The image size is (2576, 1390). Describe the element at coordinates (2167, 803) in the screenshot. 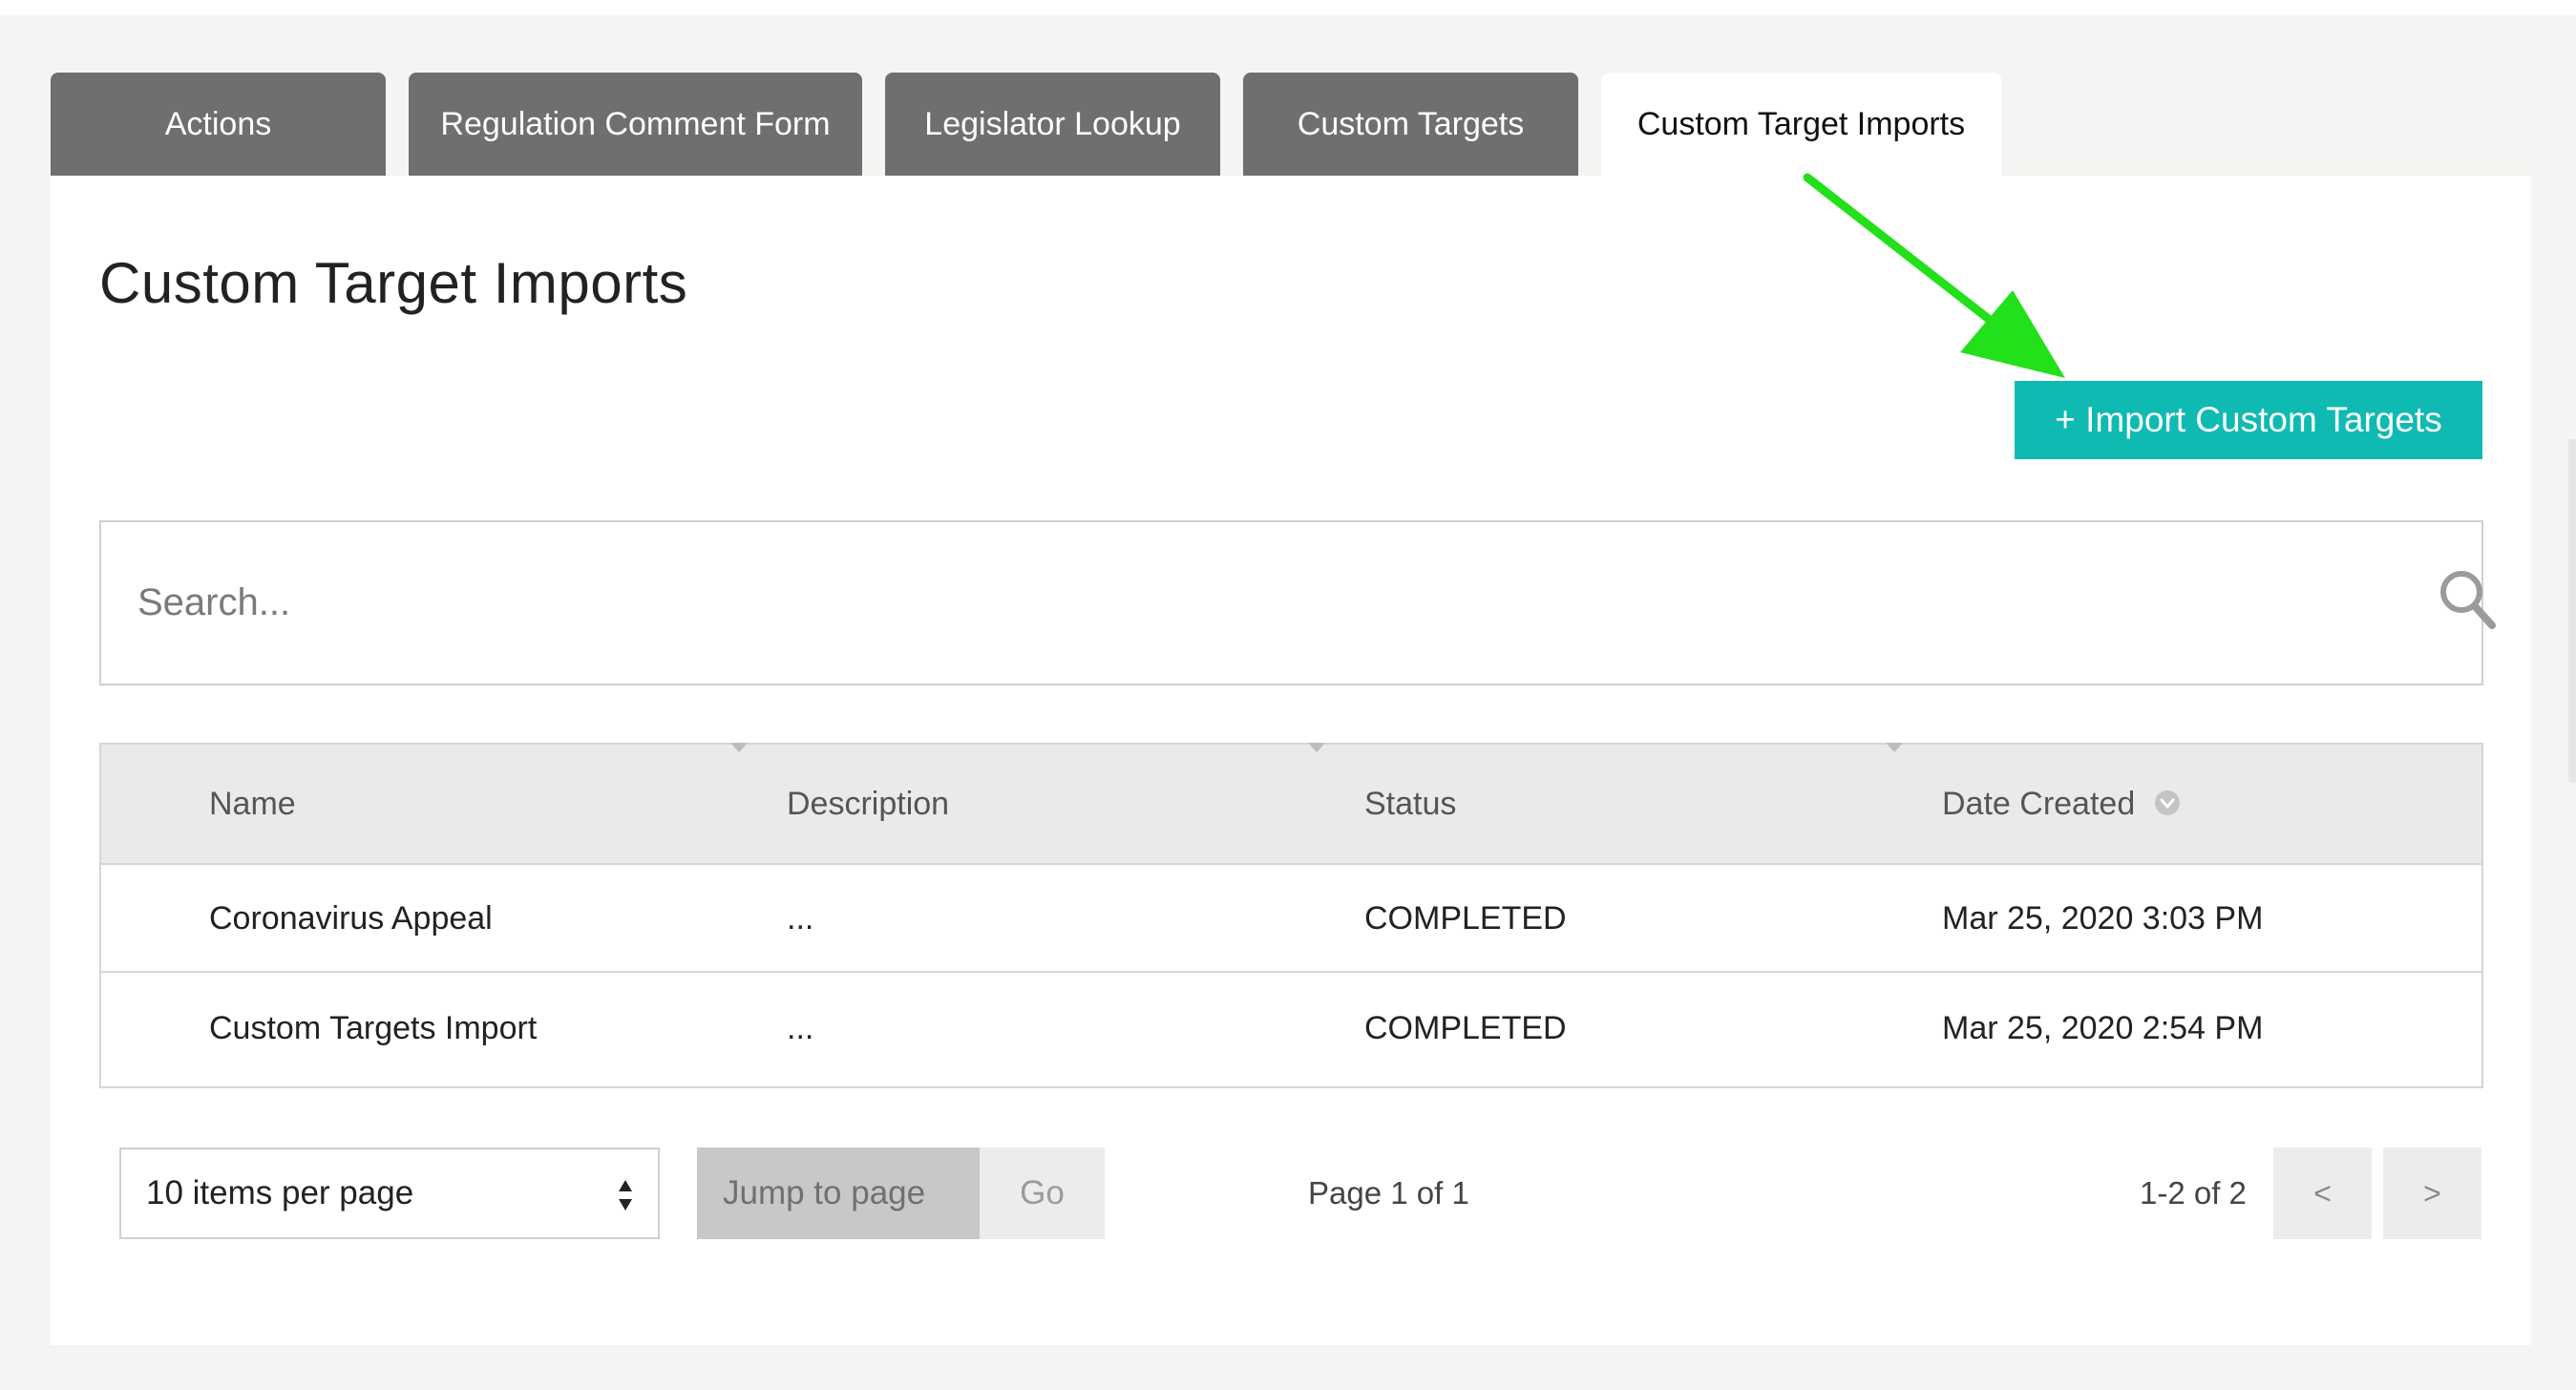

I see `sort-descending-icon` at that location.